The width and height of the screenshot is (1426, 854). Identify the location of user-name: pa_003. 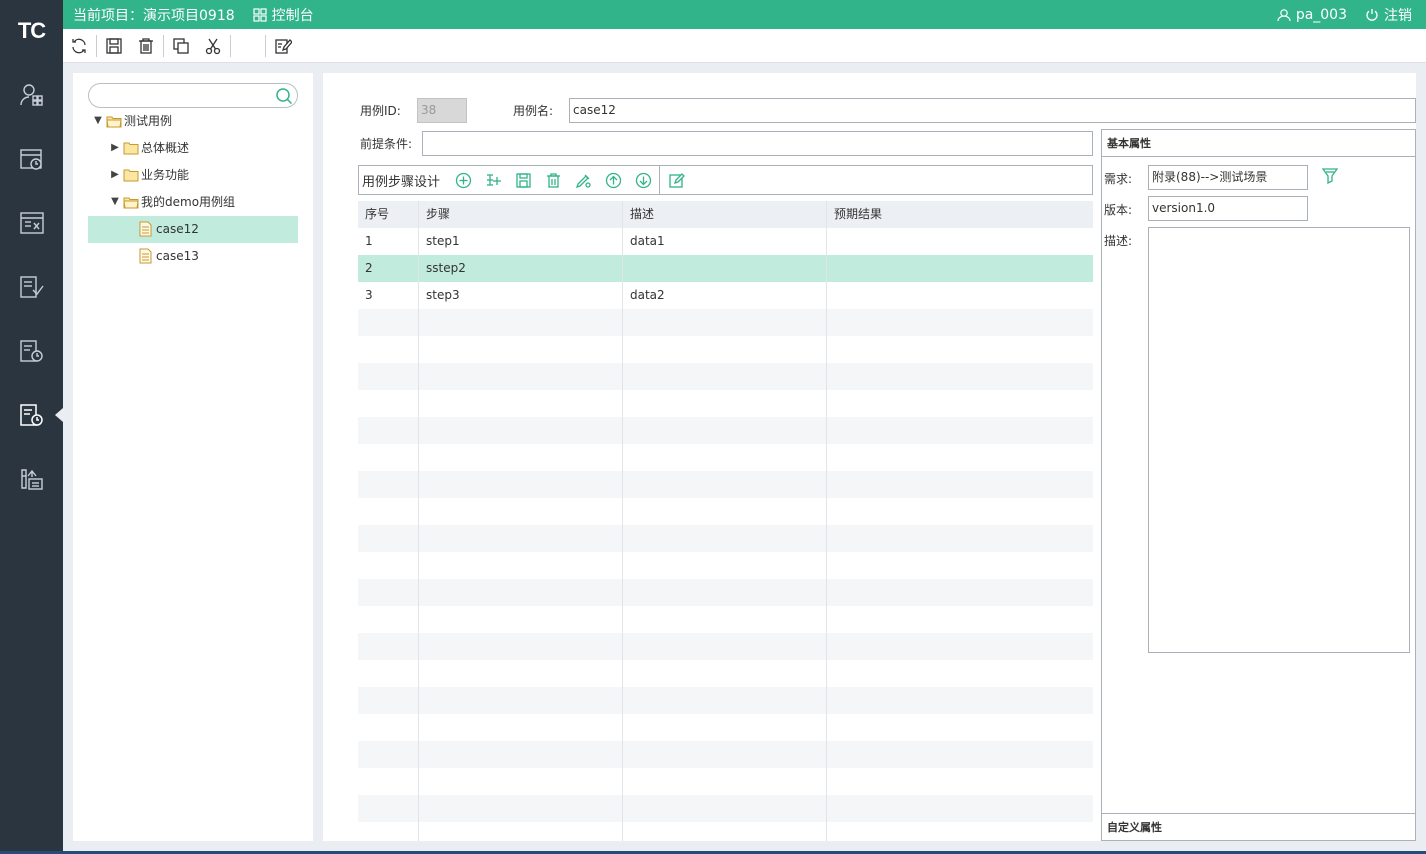
(1321, 14).